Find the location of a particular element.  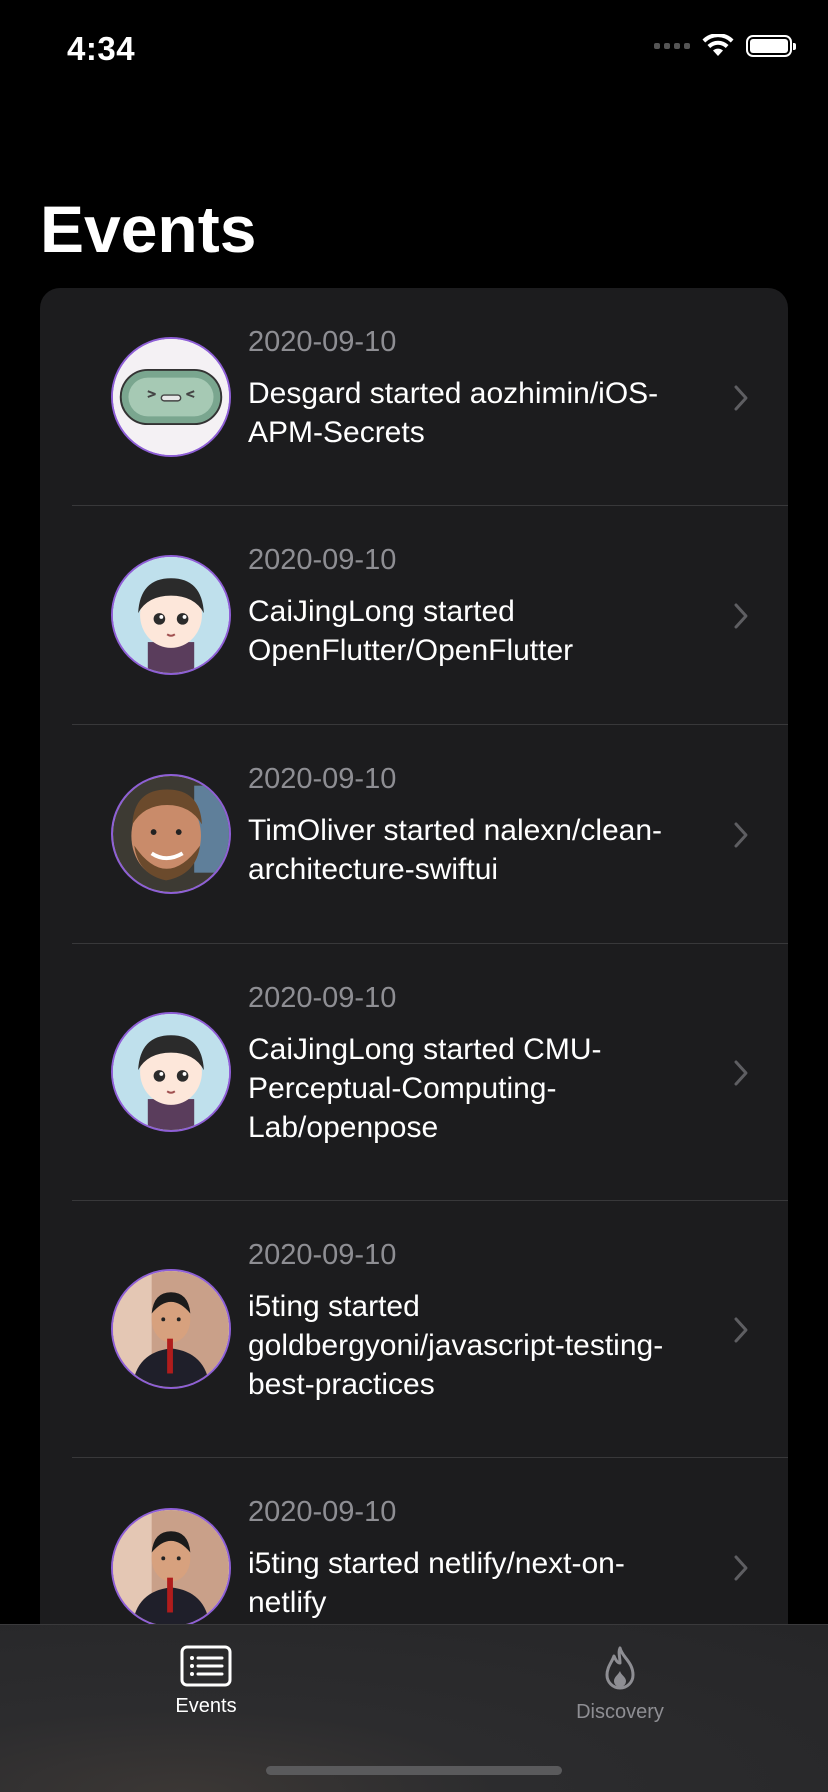

wifi-icon is located at coordinates (718, 45).